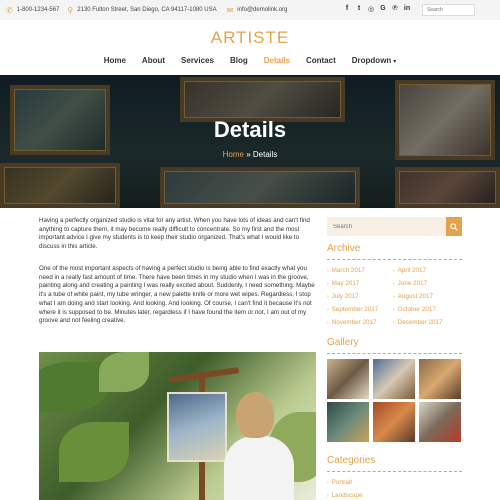  What do you see at coordinates (153, 60) in the screenshot?
I see `nav-about: About` at bounding box center [153, 60].